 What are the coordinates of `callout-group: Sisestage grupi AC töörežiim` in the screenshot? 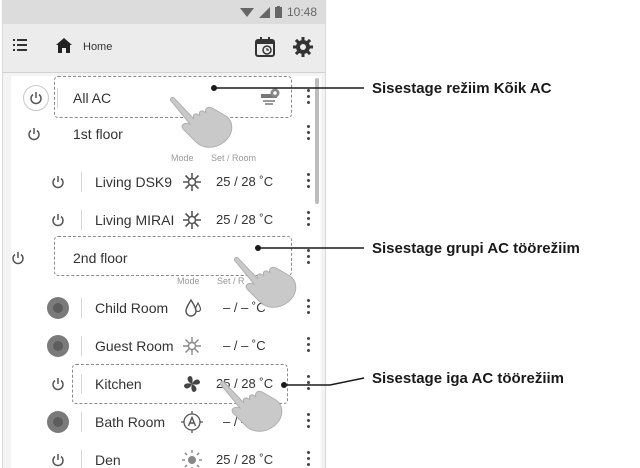 It's located at (476, 248).